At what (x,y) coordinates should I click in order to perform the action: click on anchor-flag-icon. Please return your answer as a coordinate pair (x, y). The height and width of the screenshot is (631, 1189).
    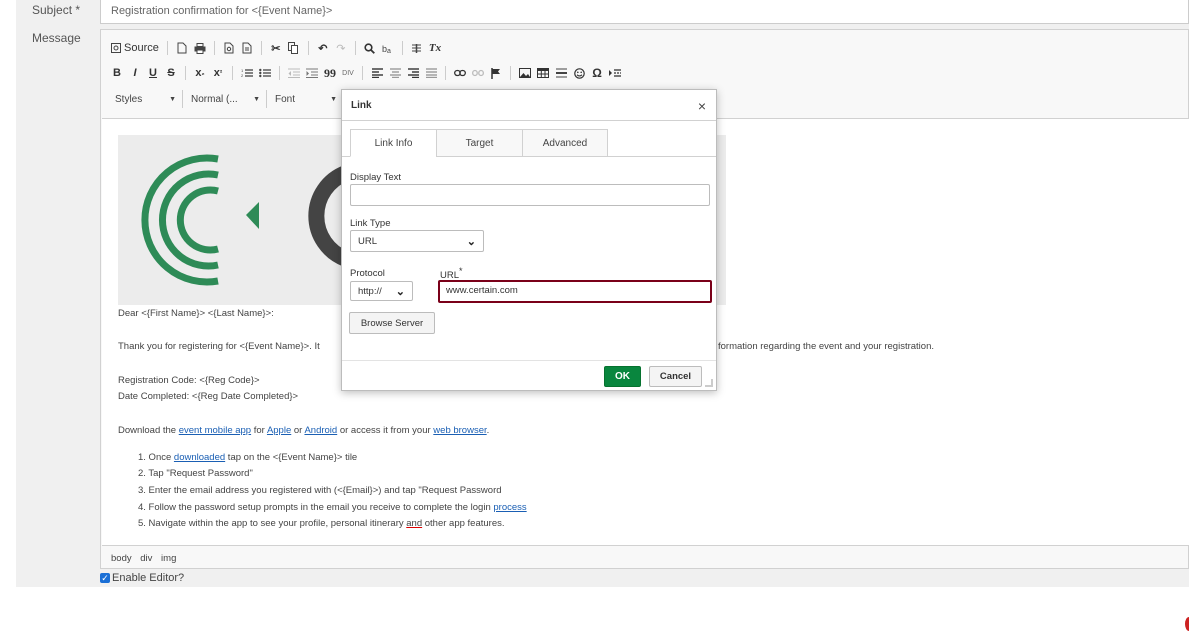
    Looking at the image, I should click on (496, 73).